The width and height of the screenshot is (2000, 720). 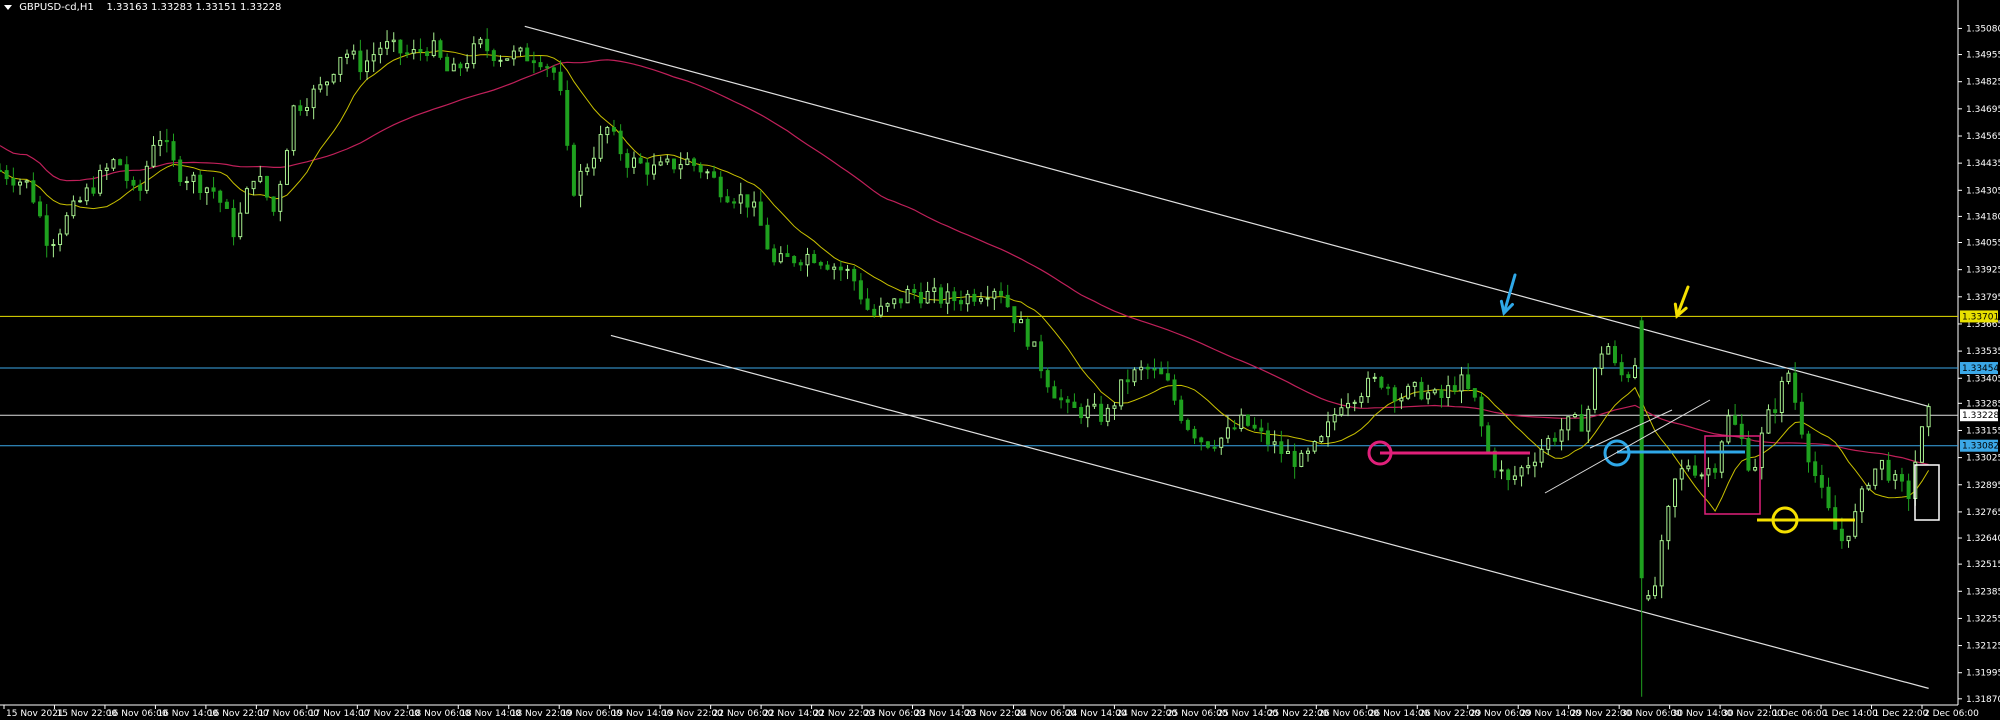 I want to click on y-tick-label: 1.31870, so click(x=1983, y=700).